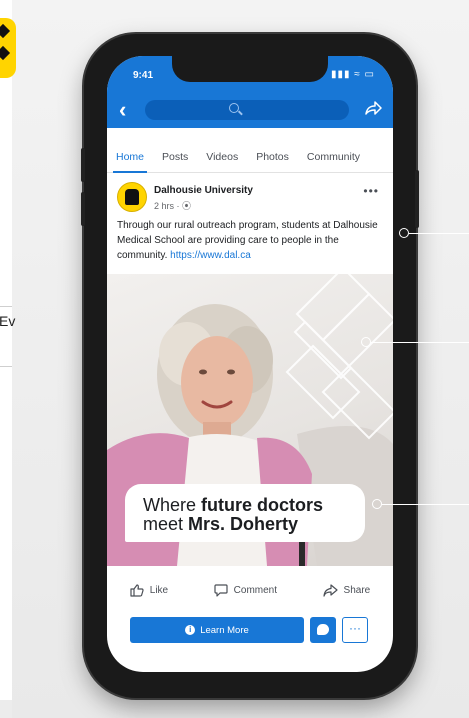 This screenshot has height=718, width=469. Describe the element at coordinates (8, 48) in the screenshot. I see `brand-badge-icon` at that location.